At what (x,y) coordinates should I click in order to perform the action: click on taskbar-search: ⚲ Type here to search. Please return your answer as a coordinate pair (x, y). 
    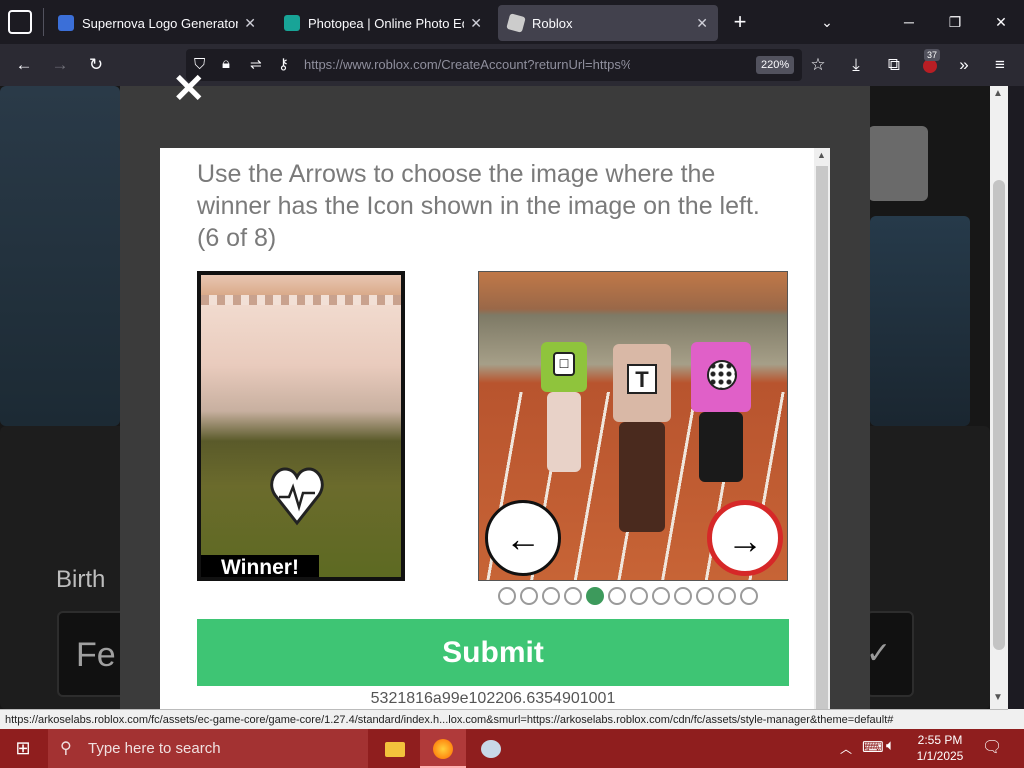
    Looking at the image, I should click on (208, 748).